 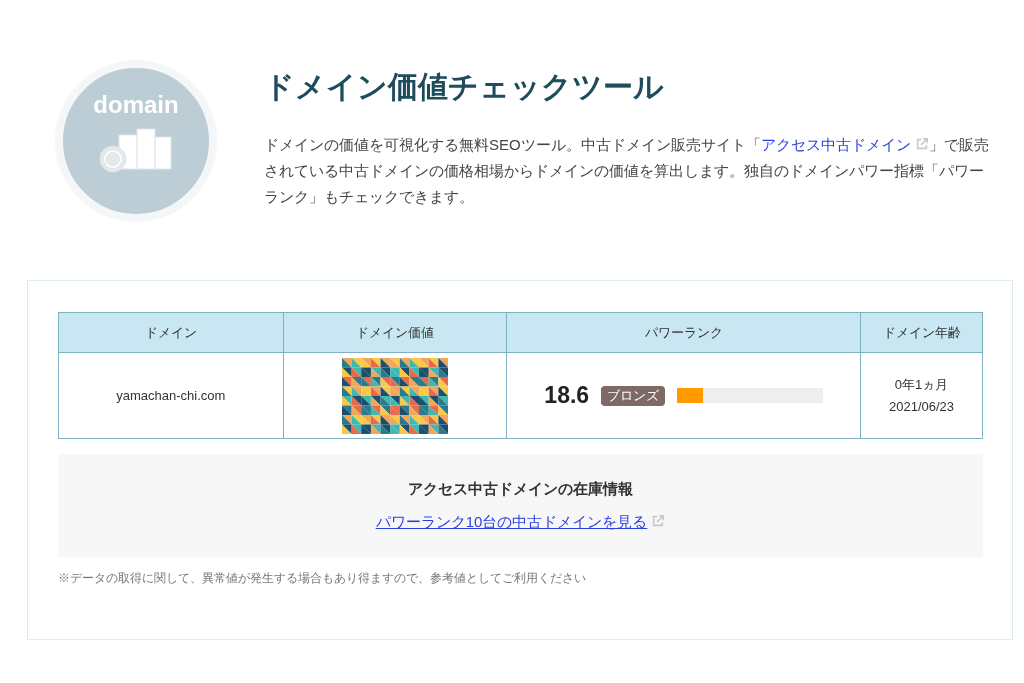 What do you see at coordinates (520, 521) in the screenshot?
I see `stock-link: パワーランク10台の中古ドメインを見る` at bounding box center [520, 521].